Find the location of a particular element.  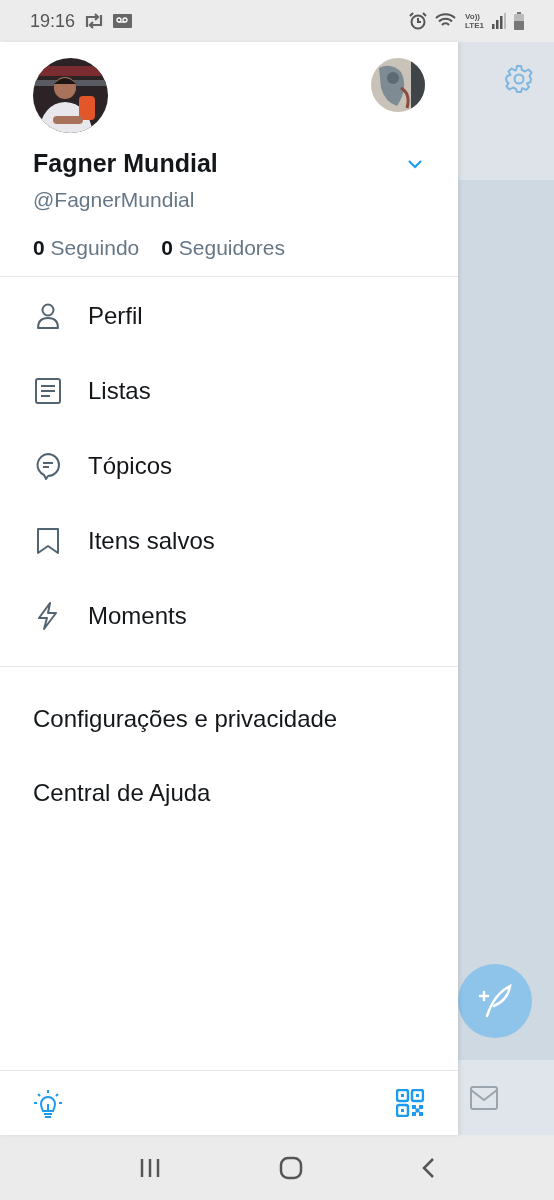

qr-code-icon is located at coordinates (410, 1103).